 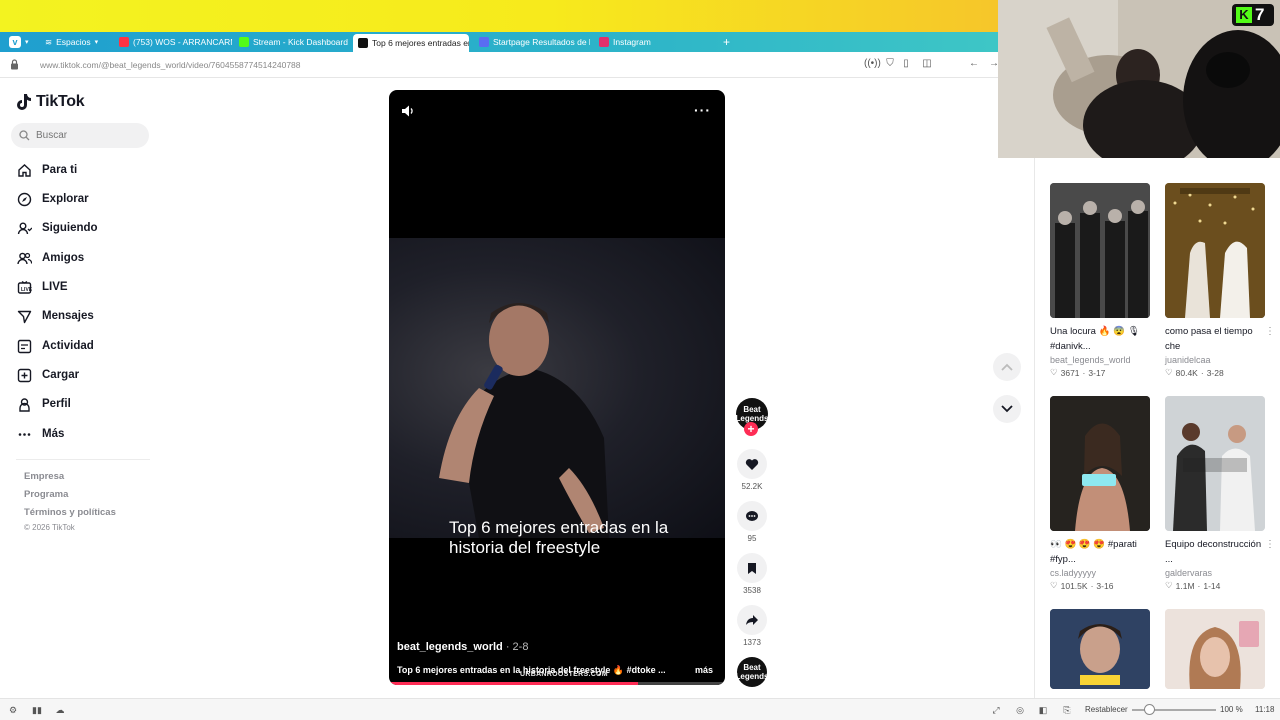 What do you see at coordinates (292, 42) in the screenshot?
I see `tab-kick-dashboard: Stream - Kick Dashboard` at bounding box center [292, 42].